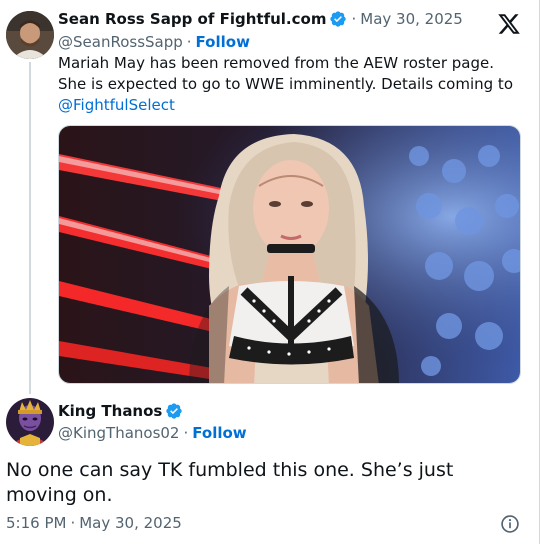  I want to click on reply-author-name: King Thanos, so click(110, 411).